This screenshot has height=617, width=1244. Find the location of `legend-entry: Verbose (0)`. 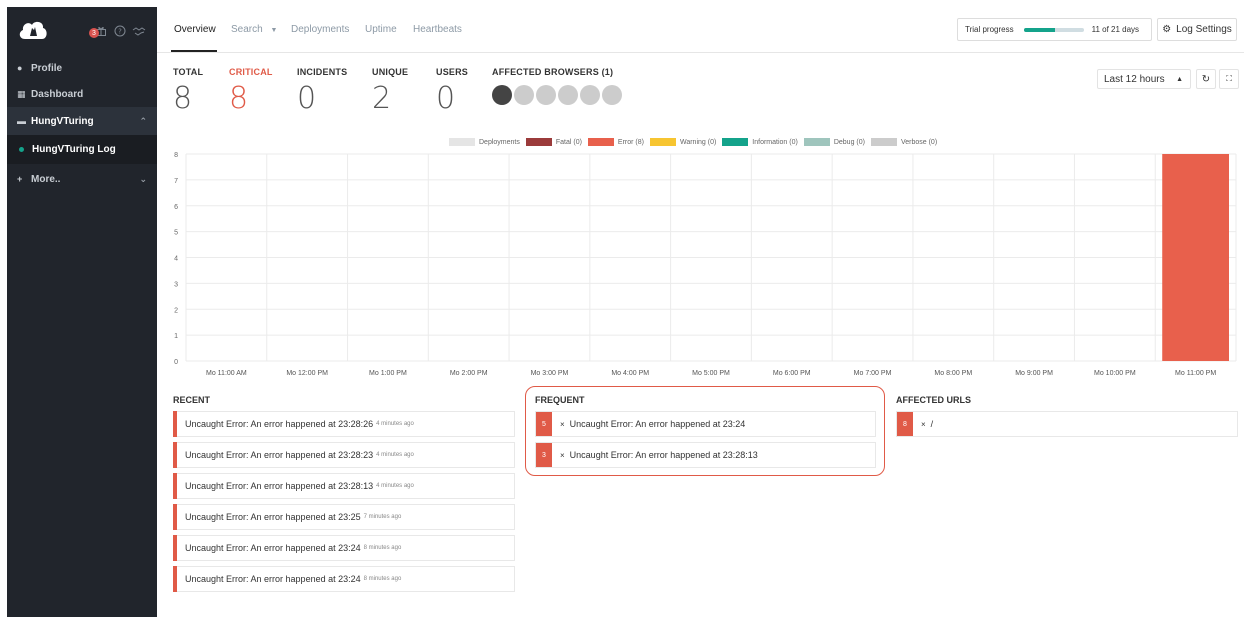

legend-entry: Verbose (0) is located at coordinates (903, 142).